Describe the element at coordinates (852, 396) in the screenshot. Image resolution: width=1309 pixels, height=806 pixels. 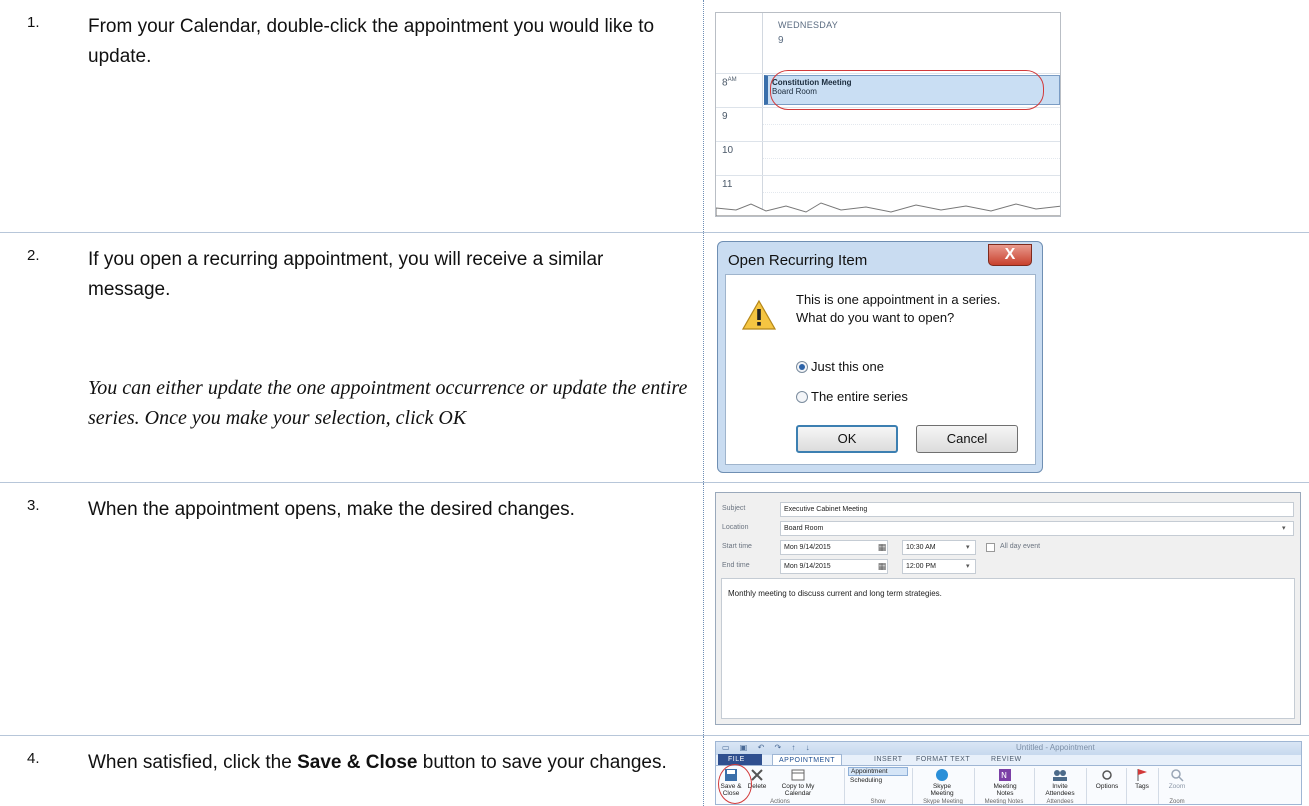
I see `radio-entire-series: The entire series` at that location.